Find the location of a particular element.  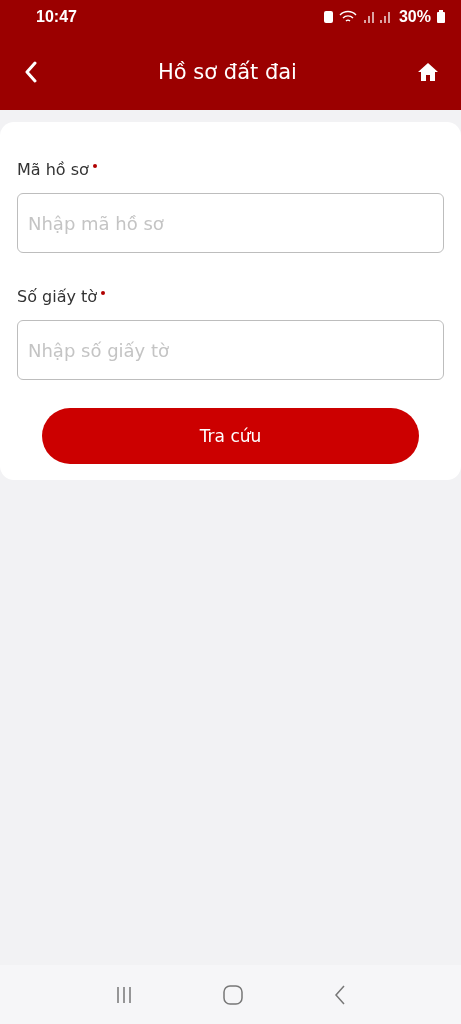

back-icon is located at coordinates (339, 994).